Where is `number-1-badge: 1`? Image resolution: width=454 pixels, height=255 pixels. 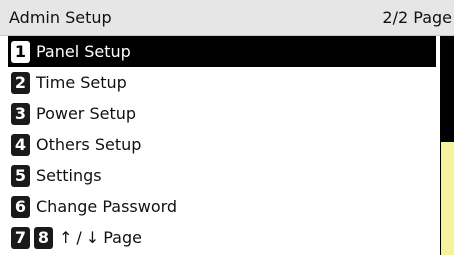 number-1-badge: 1 is located at coordinates (20, 51).